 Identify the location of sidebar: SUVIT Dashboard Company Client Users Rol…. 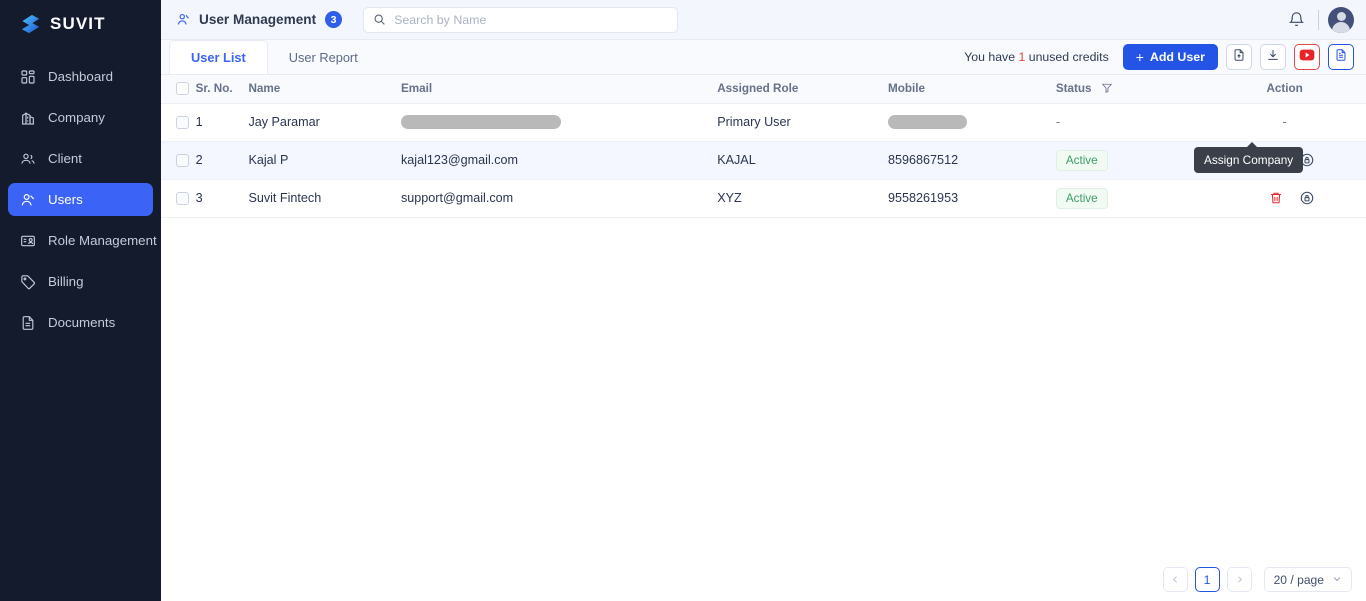
(80, 300).